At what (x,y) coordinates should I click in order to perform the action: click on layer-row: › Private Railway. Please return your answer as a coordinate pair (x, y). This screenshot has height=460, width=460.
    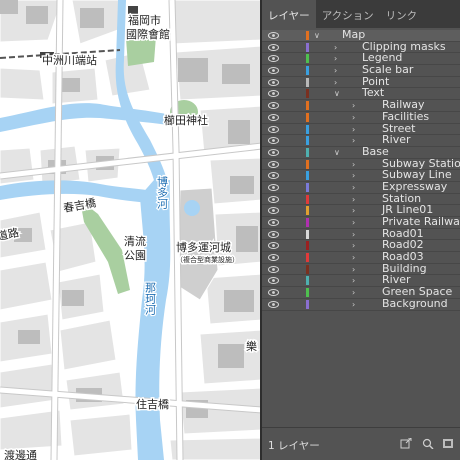
    Looking at the image, I should click on (361, 222).